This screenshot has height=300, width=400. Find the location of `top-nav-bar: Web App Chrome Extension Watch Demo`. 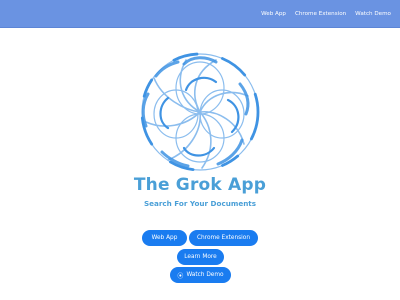

top-nav-bar: Web App Chrome Extension Watch Demo is located at coordinates (200, 14).